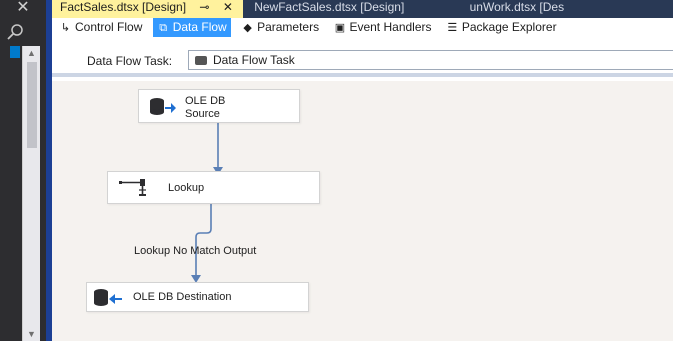  I want to click on doc-tab-label: unWork.dtsx [Des, so click(517, 7).